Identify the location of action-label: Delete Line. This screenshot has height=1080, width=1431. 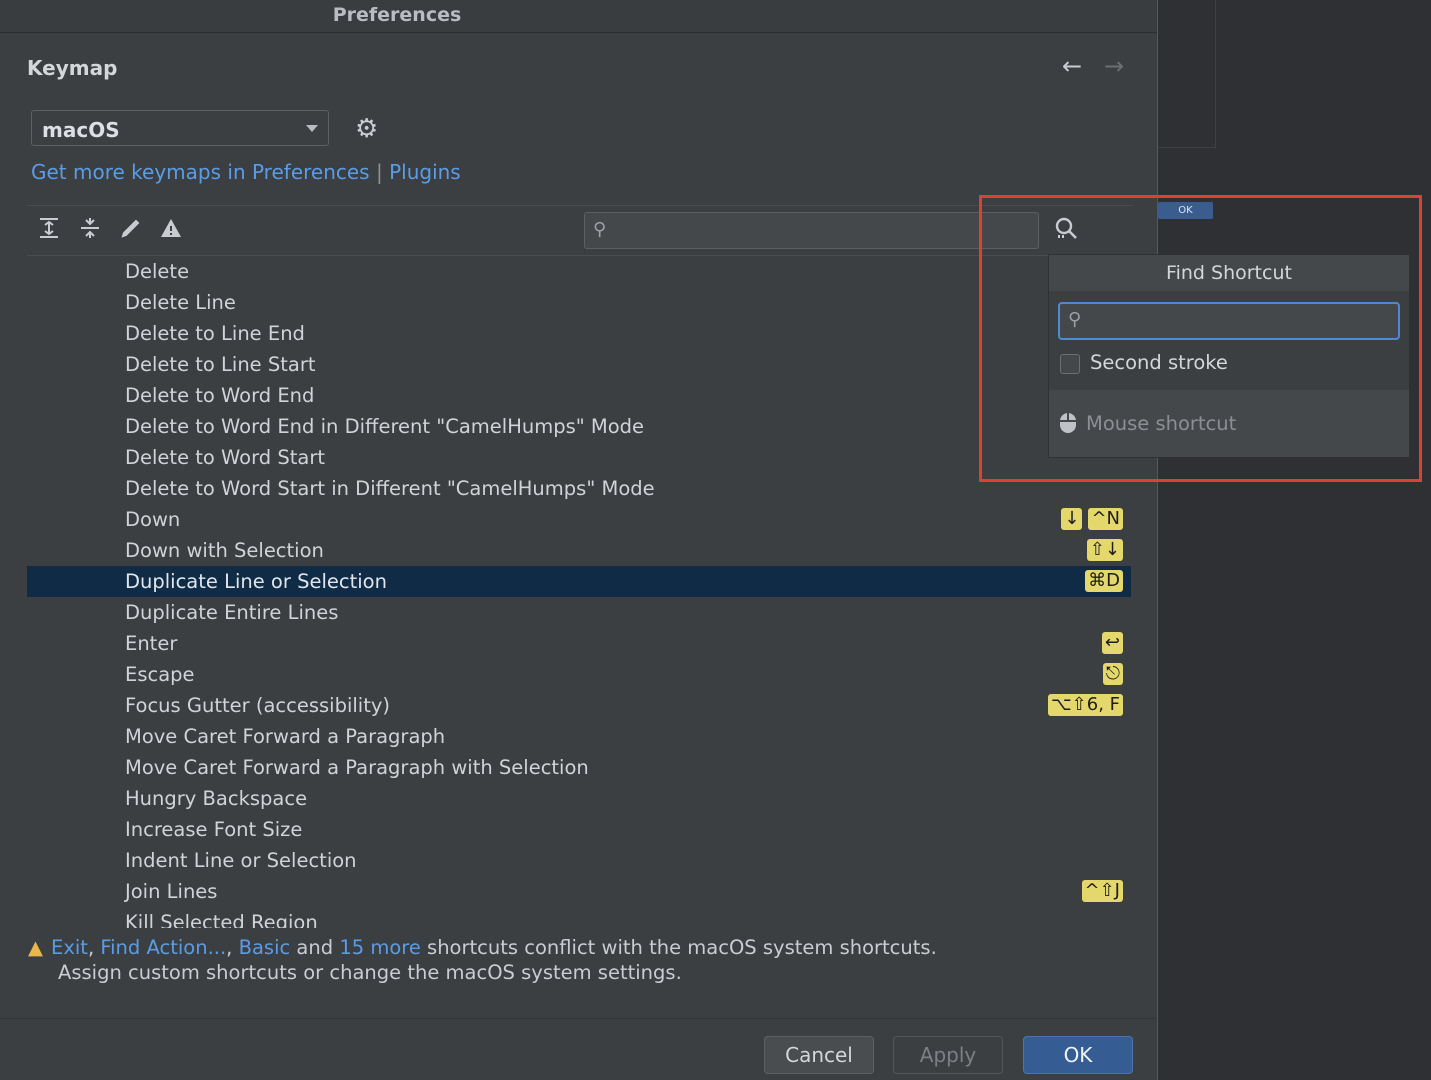
(180, 302).